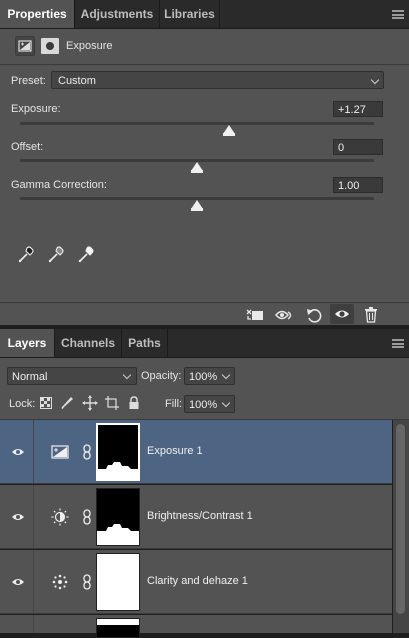 The height and width of the screenshot is (638, 409). I want to click on fill-value: 100%, so click(203, 405).